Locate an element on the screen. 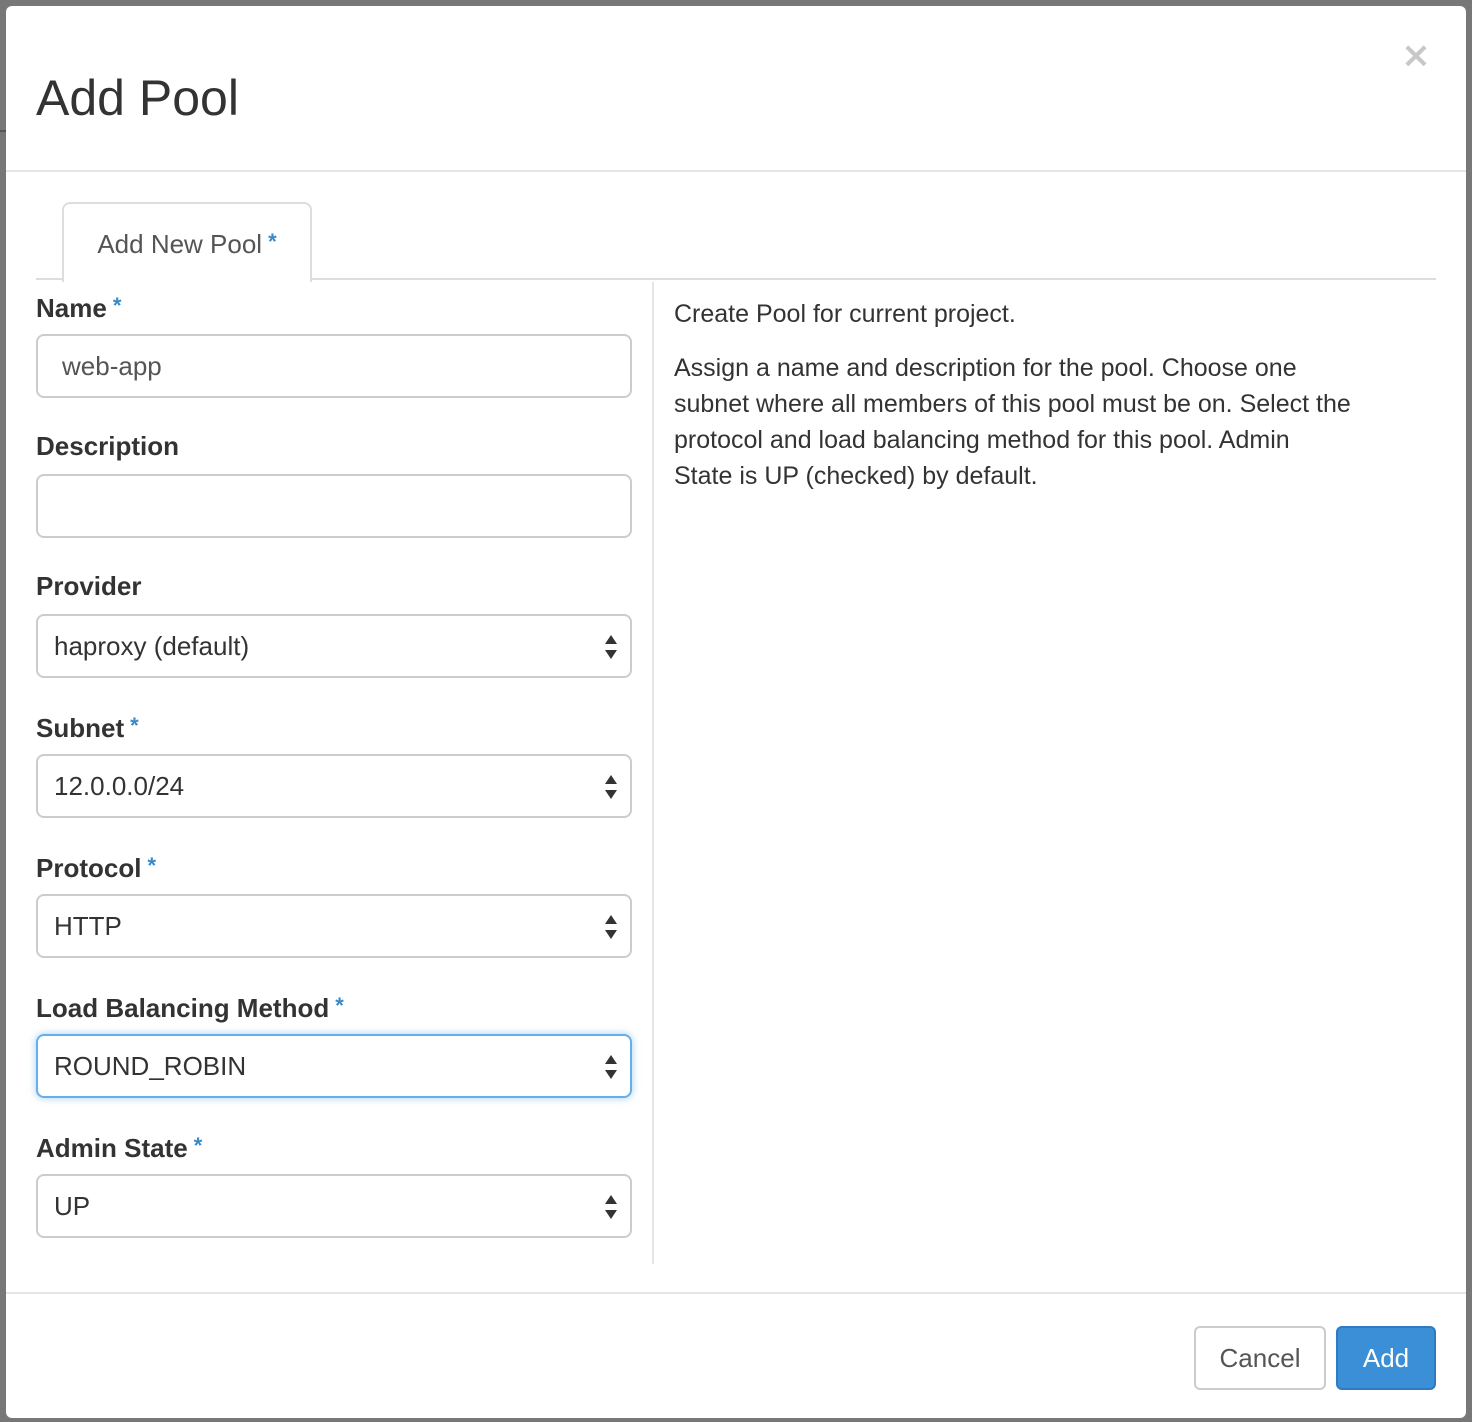 The height and width of the screenshot is (1422, 1472). protocol-select: HTTP is located at coordinates (334, 926).